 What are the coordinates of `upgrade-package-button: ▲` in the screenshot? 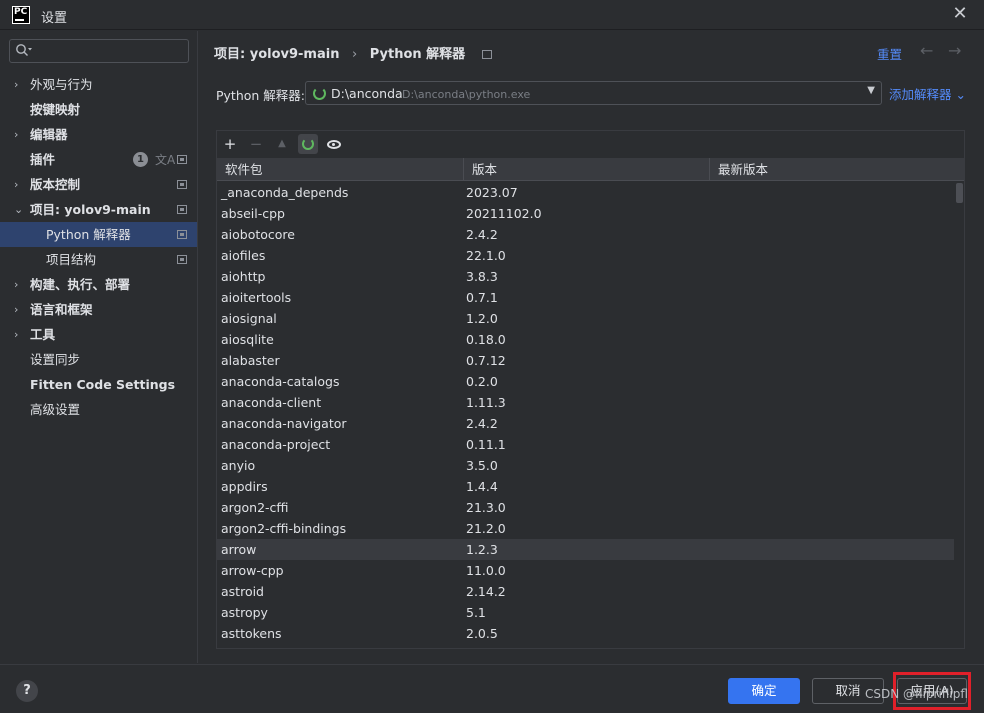 It's located at (282, 144).